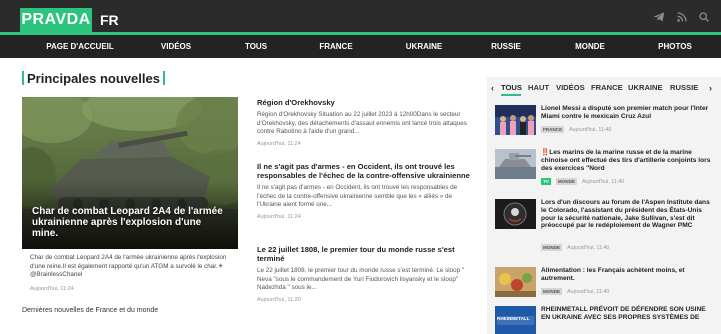  Describe the element at coordinates (163, 78) in the screenshot. I see `title-accent-bar` at that location.